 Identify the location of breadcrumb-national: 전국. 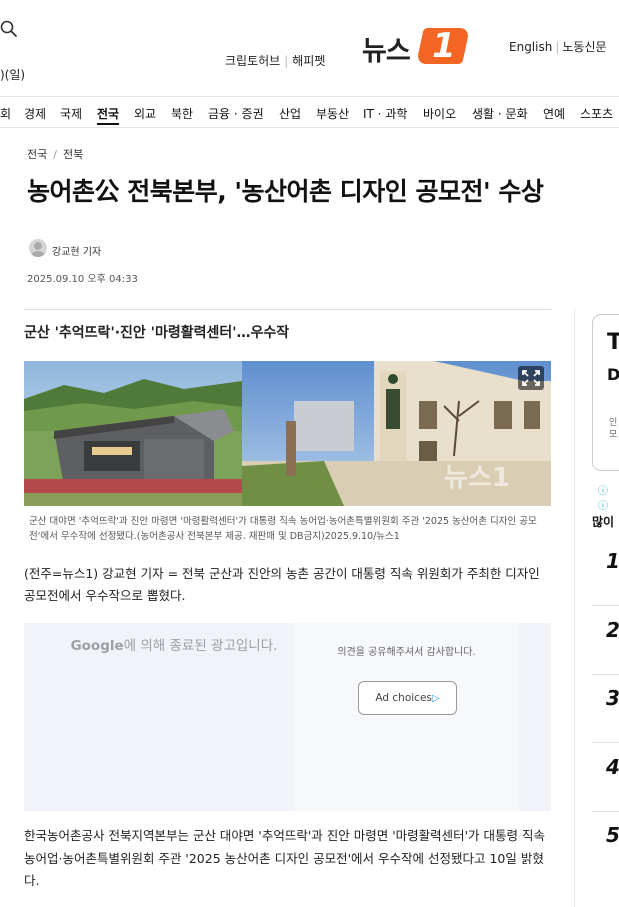
(37, 154).